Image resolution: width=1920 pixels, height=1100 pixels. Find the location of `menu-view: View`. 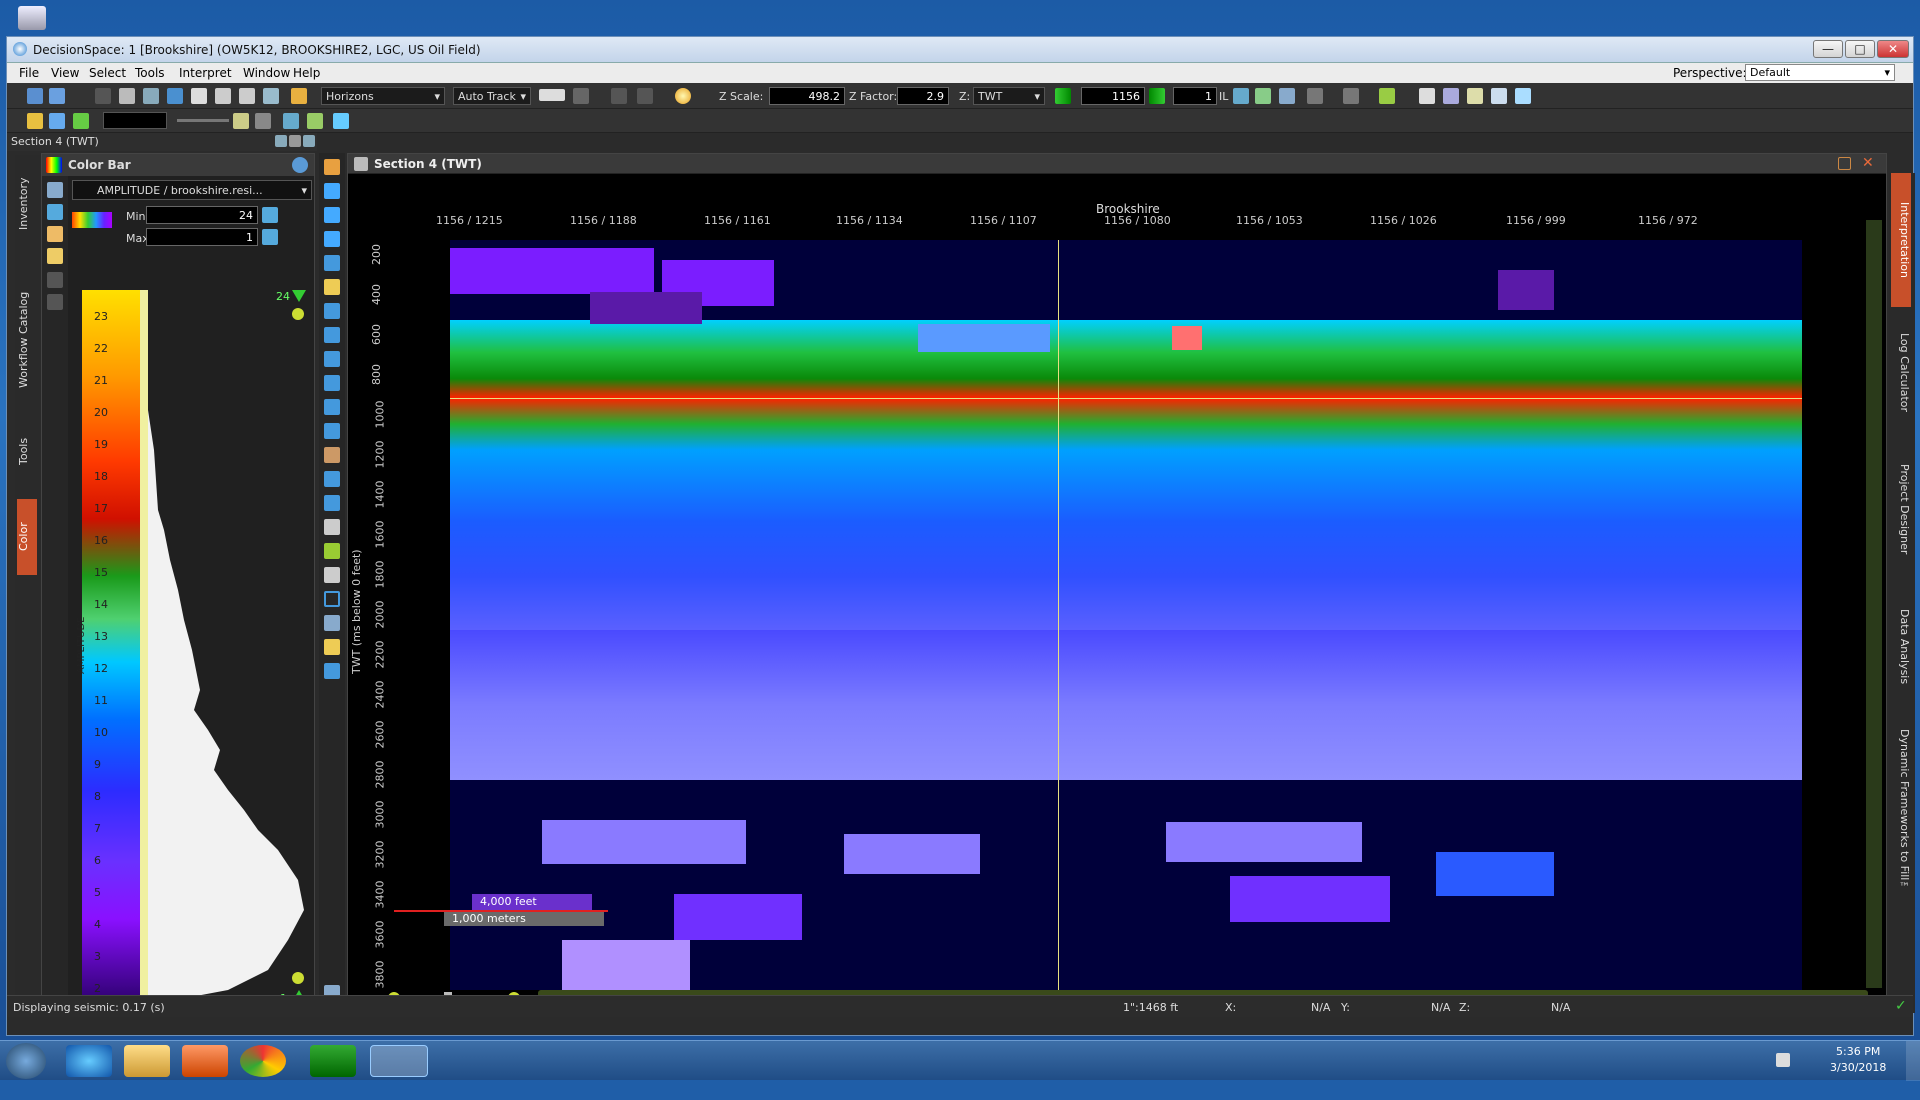

menu-view: View is located at coordinates (65, 73).